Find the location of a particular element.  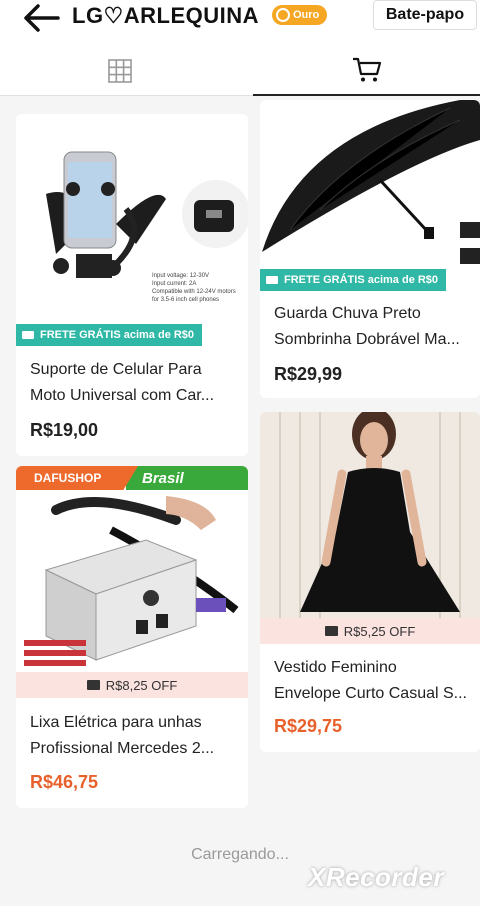

shop-banner: DAFUSHOP Brasil is located at coordinates (132, 478).